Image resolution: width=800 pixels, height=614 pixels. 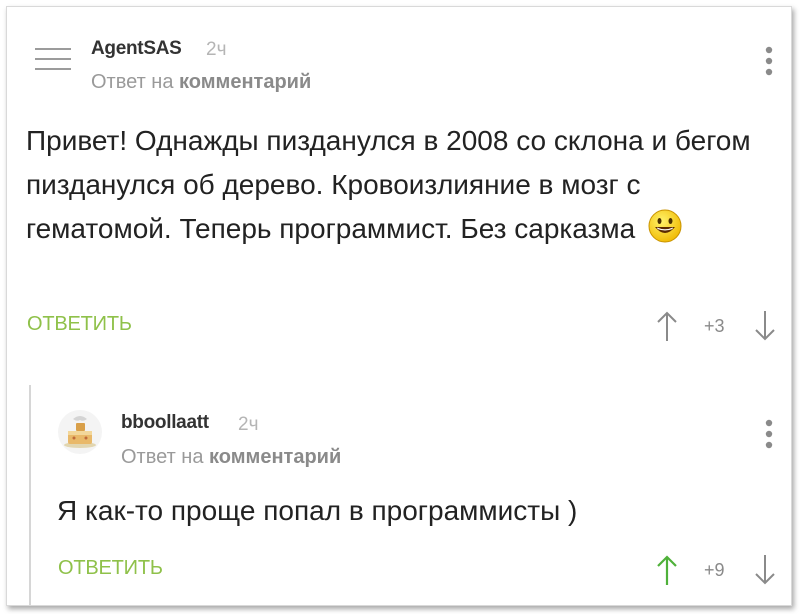 I want to click on smiley-emoji-icon, so click(x=665, y=226).